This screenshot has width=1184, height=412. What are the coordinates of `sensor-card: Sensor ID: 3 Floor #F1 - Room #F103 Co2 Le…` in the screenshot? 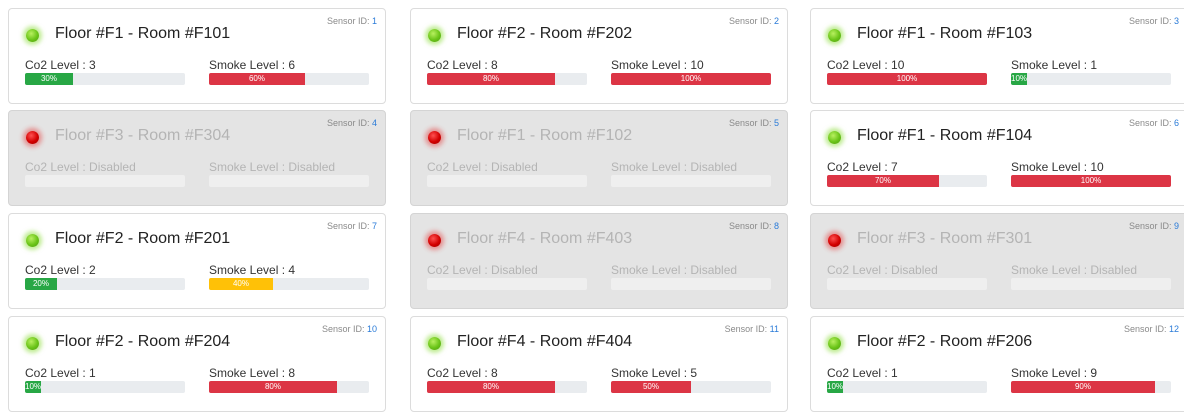 It's located at (997, 56).